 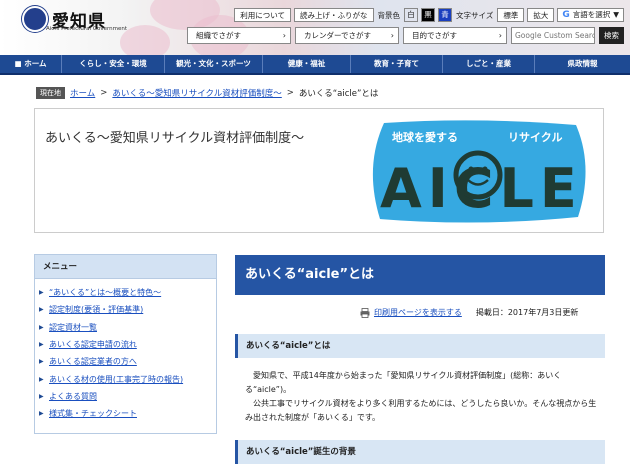 I want to click on blossom-decoration, so click(x=145, y=40).